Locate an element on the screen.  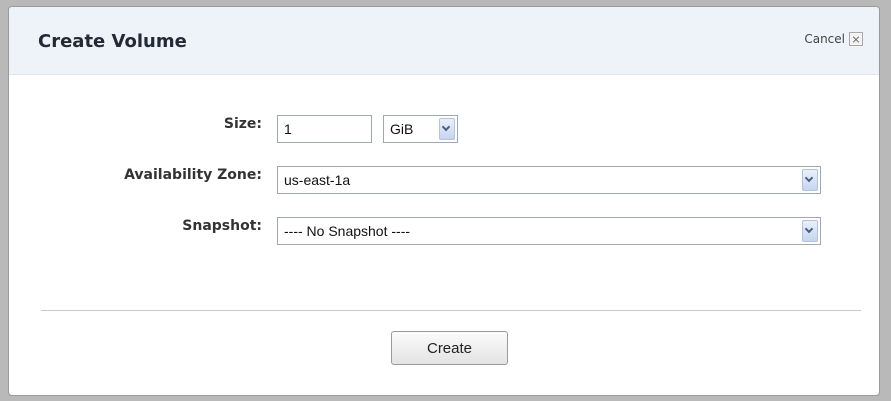
size-label: Size: is located at coordinates (242, 124).